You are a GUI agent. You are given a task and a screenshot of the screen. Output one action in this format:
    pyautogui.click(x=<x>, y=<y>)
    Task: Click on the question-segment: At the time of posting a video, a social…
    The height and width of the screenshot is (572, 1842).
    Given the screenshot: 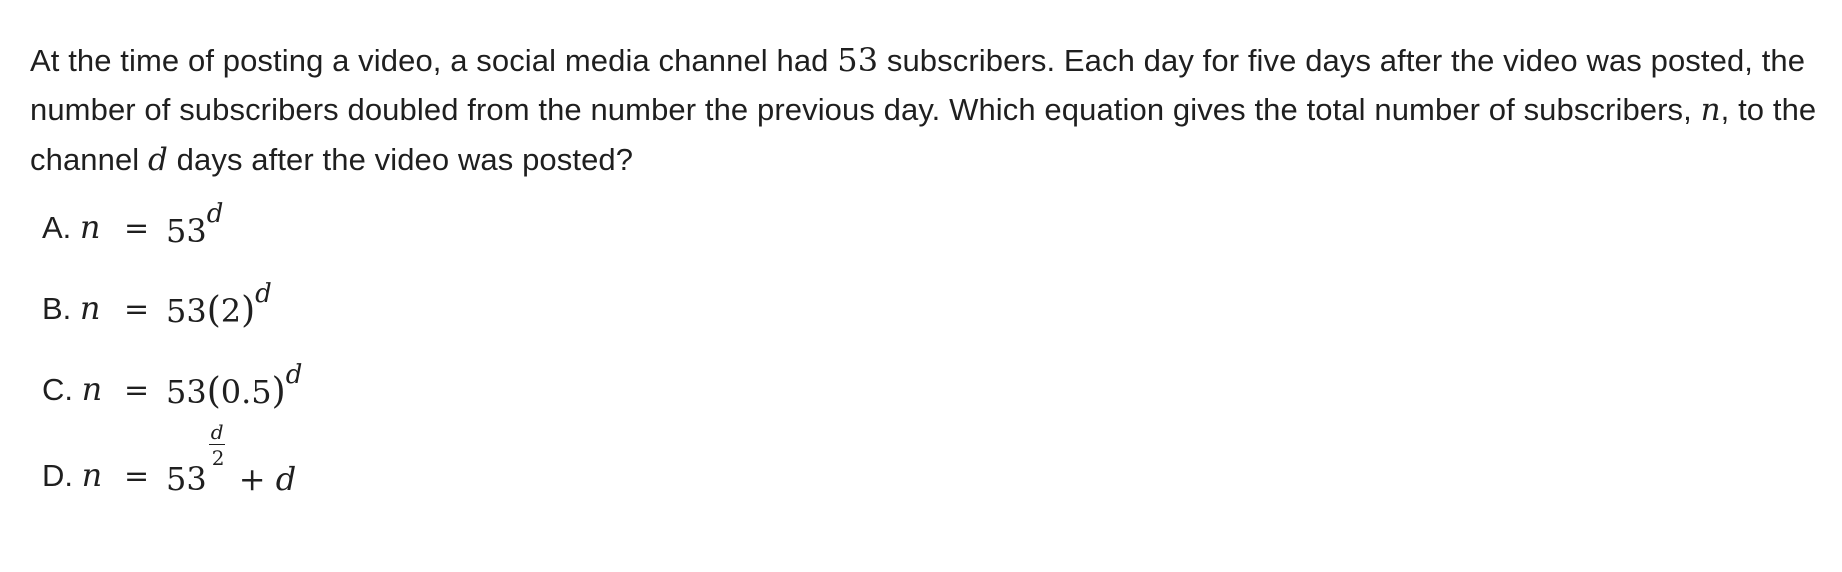 What is the action you would take?
    pyautogui.click(x=434, y=60)
    